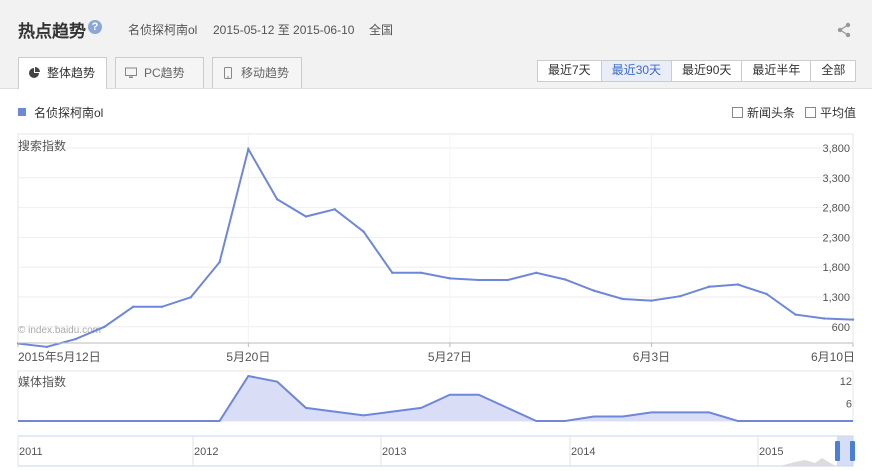 Image resolution: width=872 pixels, height=471 pixels. What do you see at coordinates (836, 268) in the screenshot?
I see `y-tick-label: 1,800` at bounding box center [836, 268].